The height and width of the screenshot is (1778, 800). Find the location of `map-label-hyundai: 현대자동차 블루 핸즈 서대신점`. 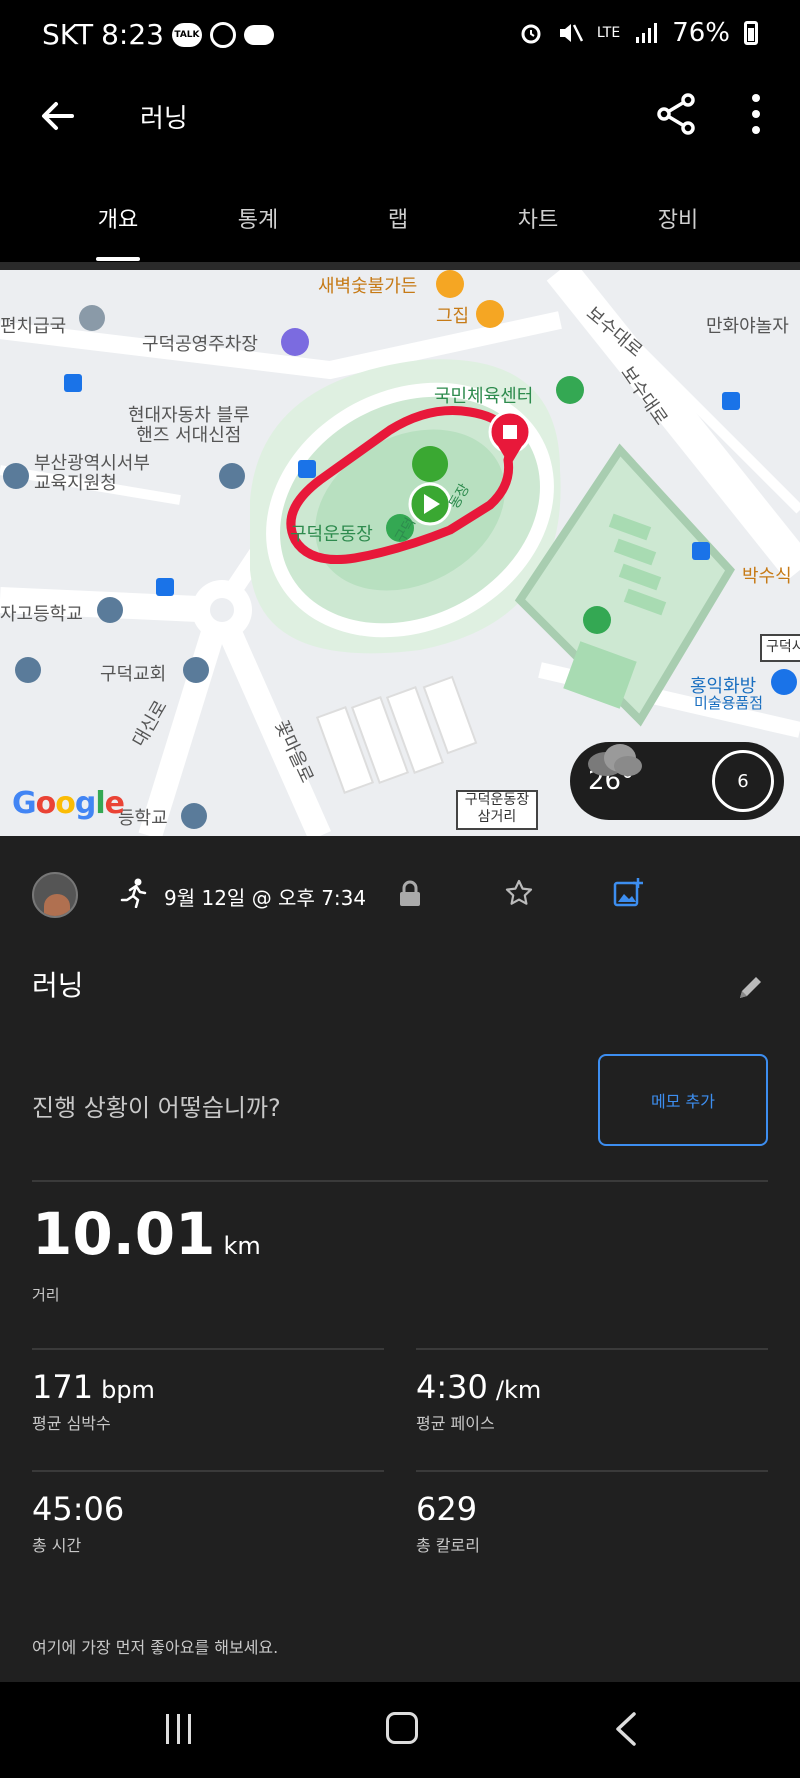

map-label-hyundai: 현대자동차 블루 핸즈 서대신점 is located at coordinates (189, 425).